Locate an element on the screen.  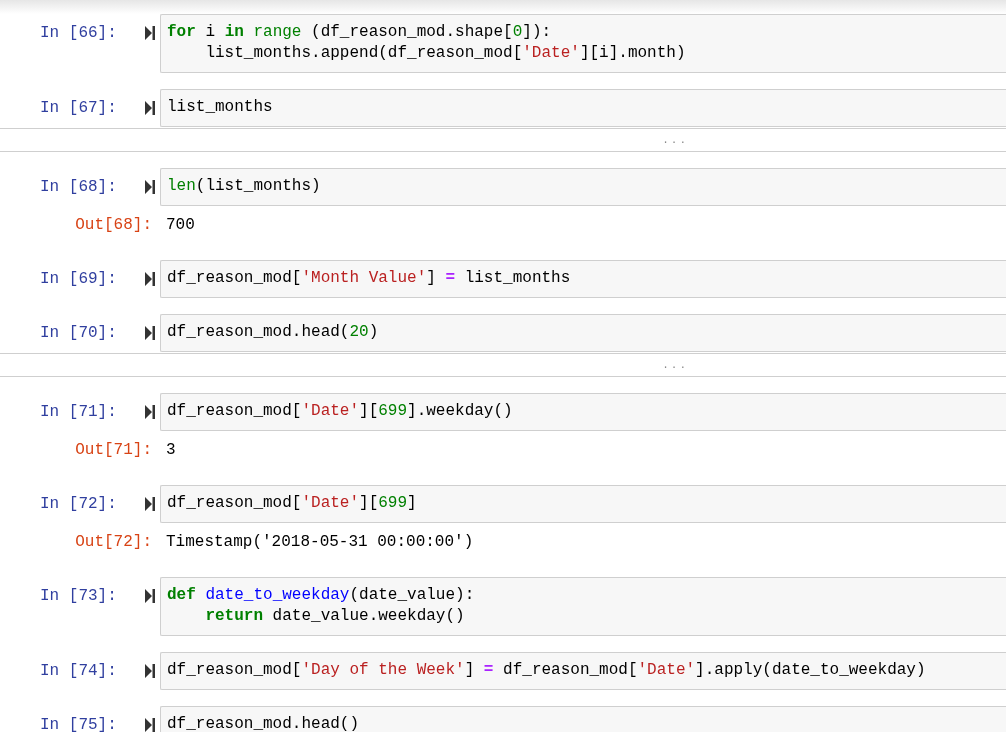
code-line: return date_value.weekday() is located at coordinates (334, 616).